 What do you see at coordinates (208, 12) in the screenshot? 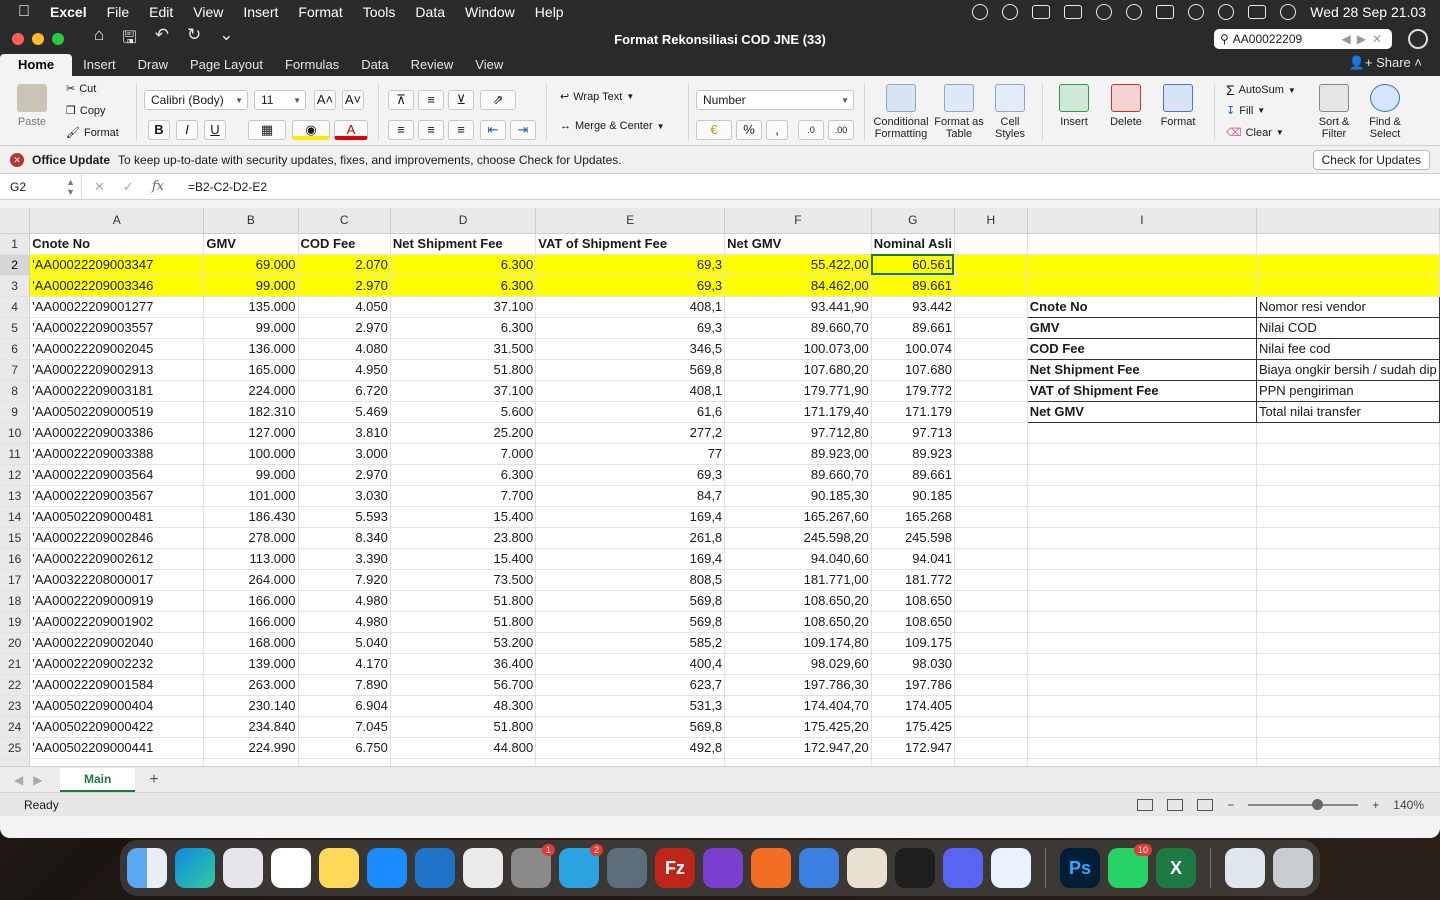
I see `menu-view: View` at bounding box center [208, 12].